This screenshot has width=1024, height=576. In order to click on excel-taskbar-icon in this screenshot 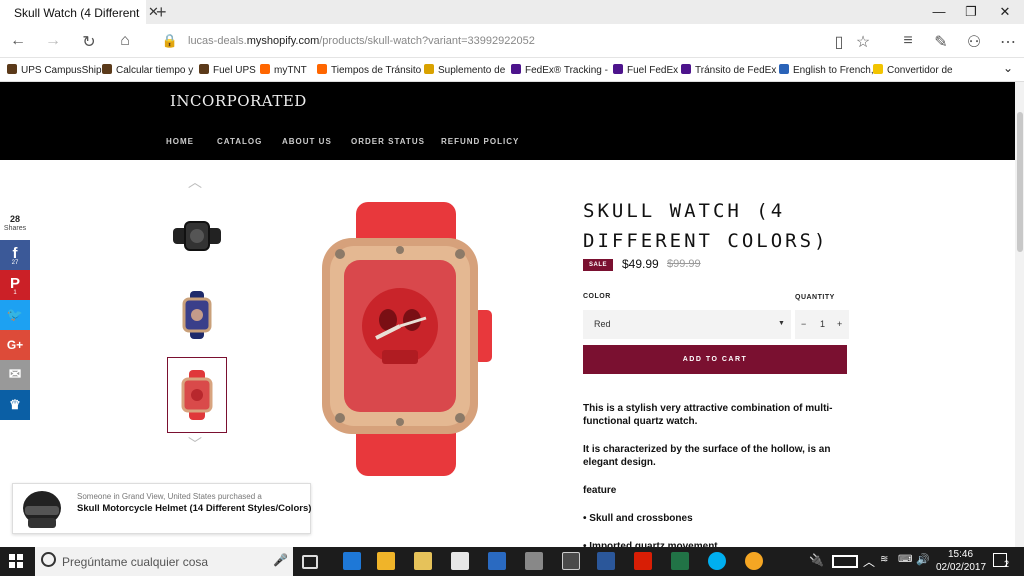, I will do `click(680, 561)`.